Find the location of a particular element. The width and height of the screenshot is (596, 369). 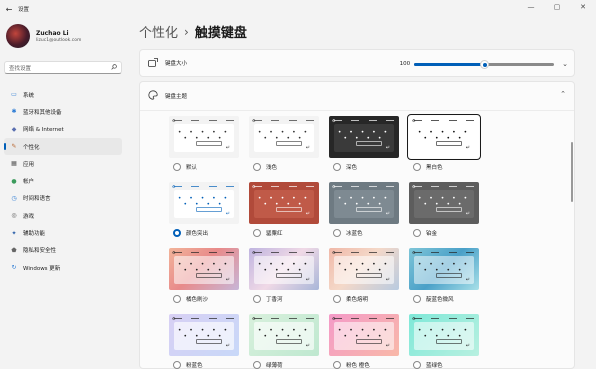

sidebar-item: ✎ 个性化 is located at coordinates (63, 146).